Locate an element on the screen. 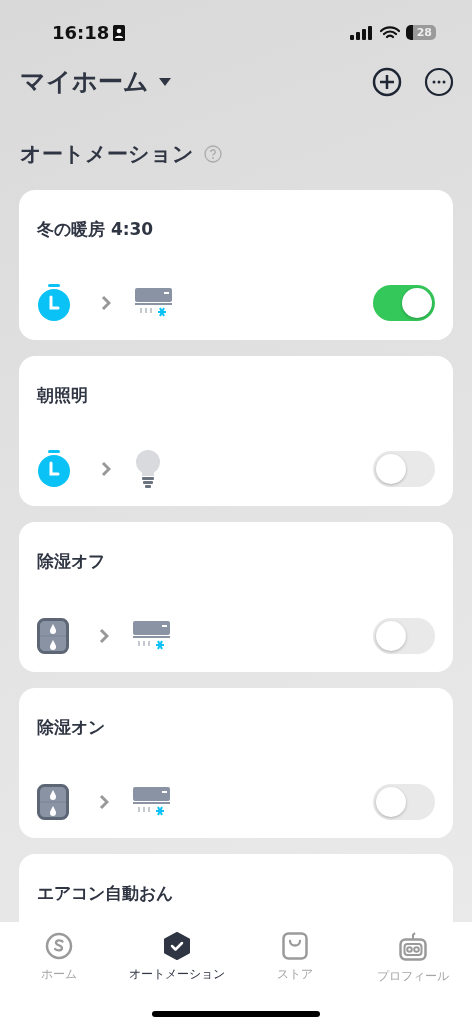  automation-card: 朝照明 is located at coordinates (236, 431).